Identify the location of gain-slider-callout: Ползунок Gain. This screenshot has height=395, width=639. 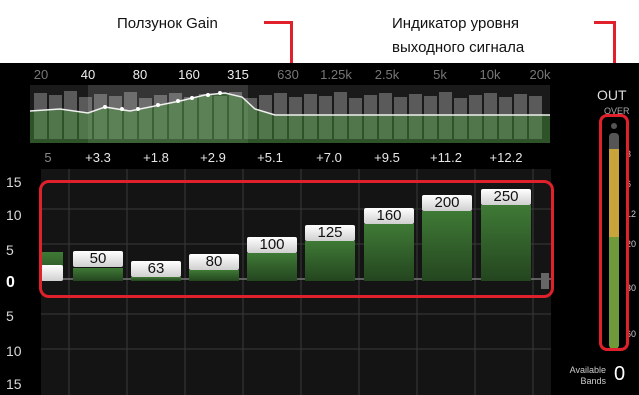
(167, 23).